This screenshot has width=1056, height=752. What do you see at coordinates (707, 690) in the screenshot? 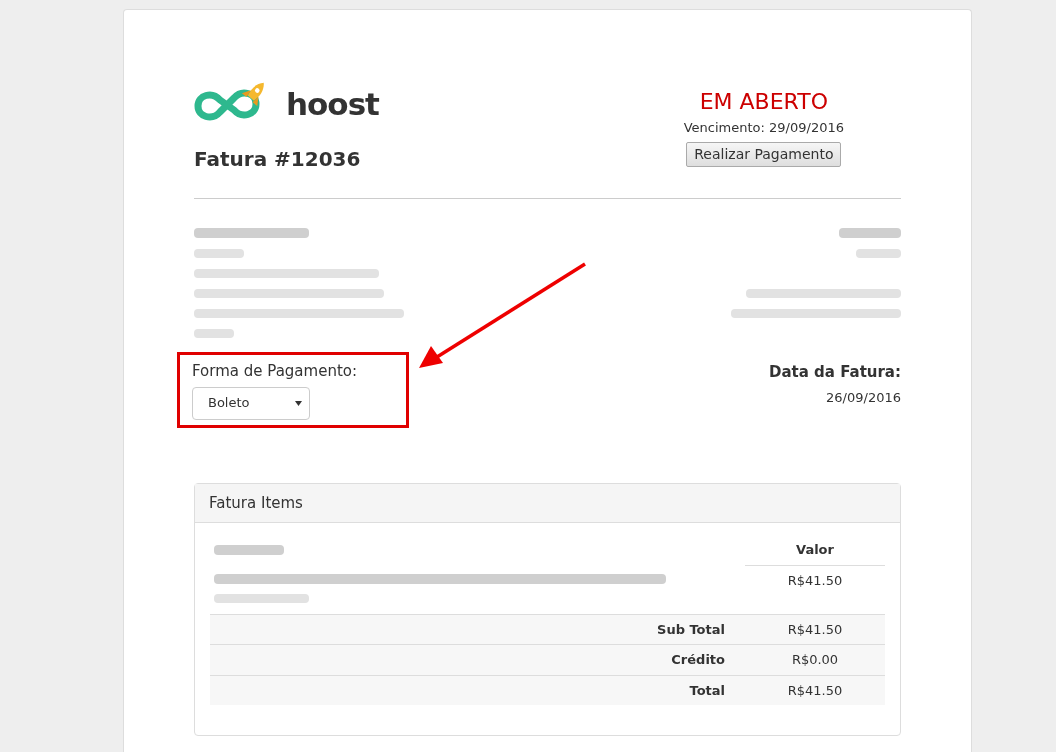
I see `total-label: Total` at bounding box center [707, 690].